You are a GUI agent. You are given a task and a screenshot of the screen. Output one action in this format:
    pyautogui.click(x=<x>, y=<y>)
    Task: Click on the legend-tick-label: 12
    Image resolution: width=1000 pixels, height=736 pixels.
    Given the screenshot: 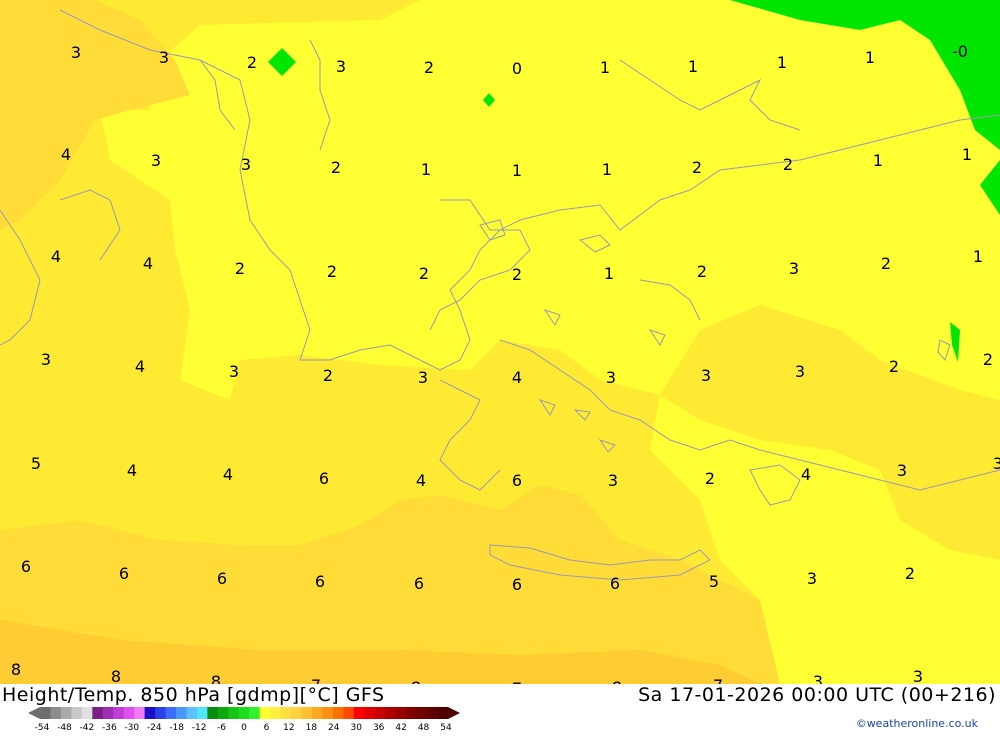 What is the action you would take?
    pyautogui.click(x=288, y=727)
    